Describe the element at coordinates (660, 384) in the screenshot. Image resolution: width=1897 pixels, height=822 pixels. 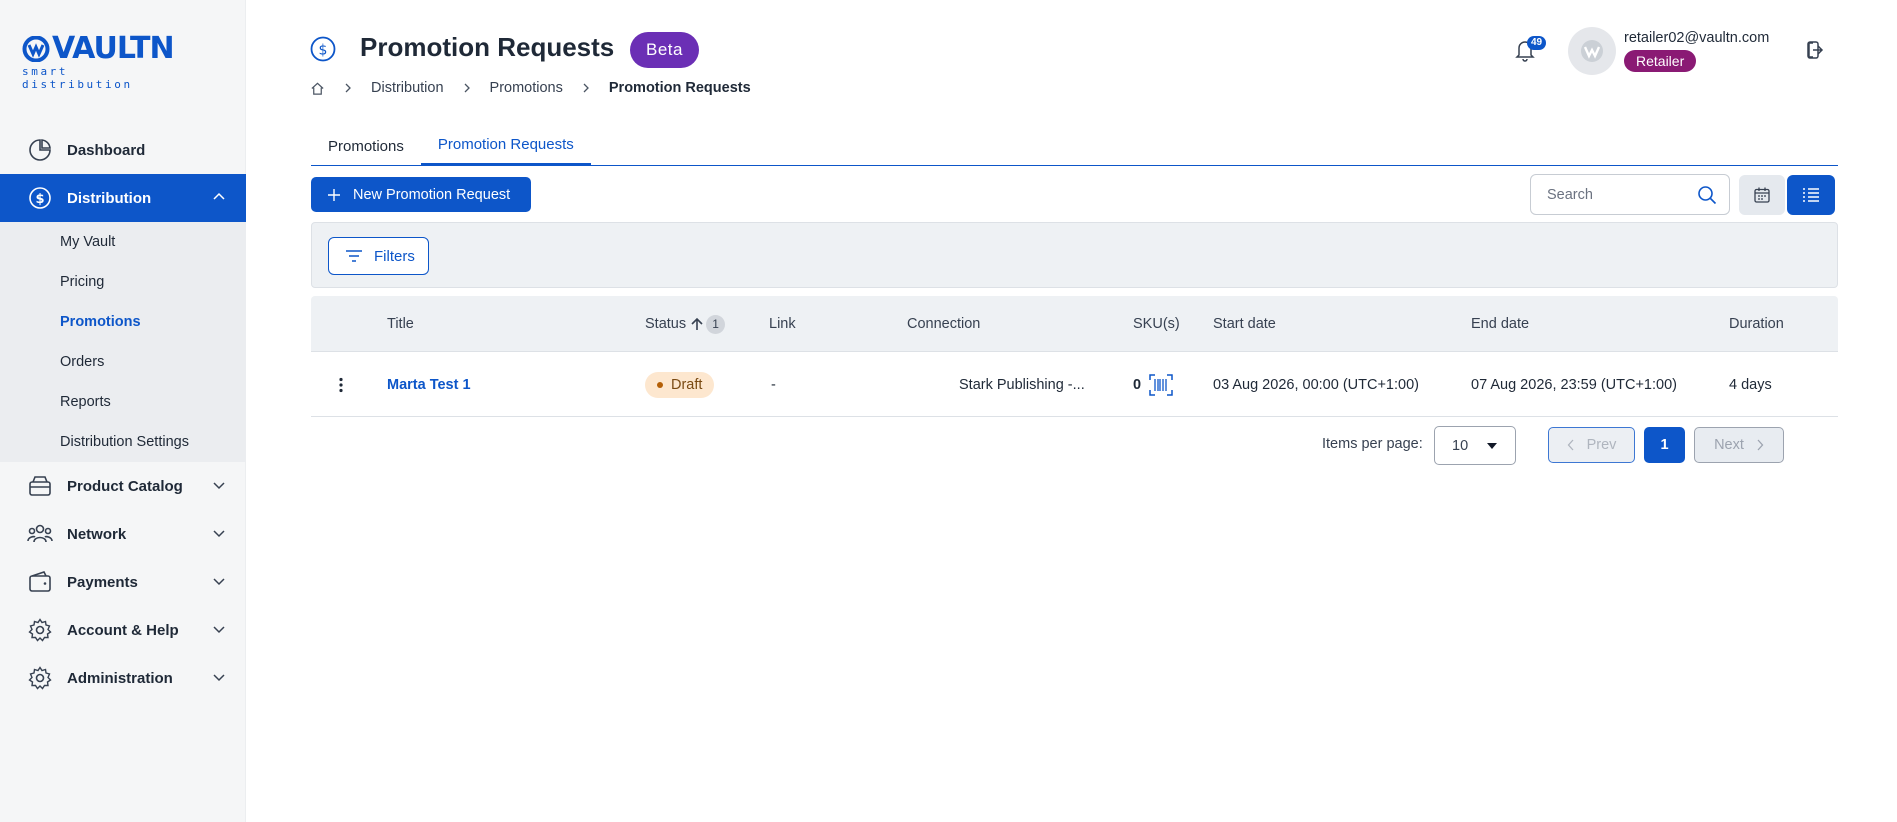
I see `status-dot` at that location.